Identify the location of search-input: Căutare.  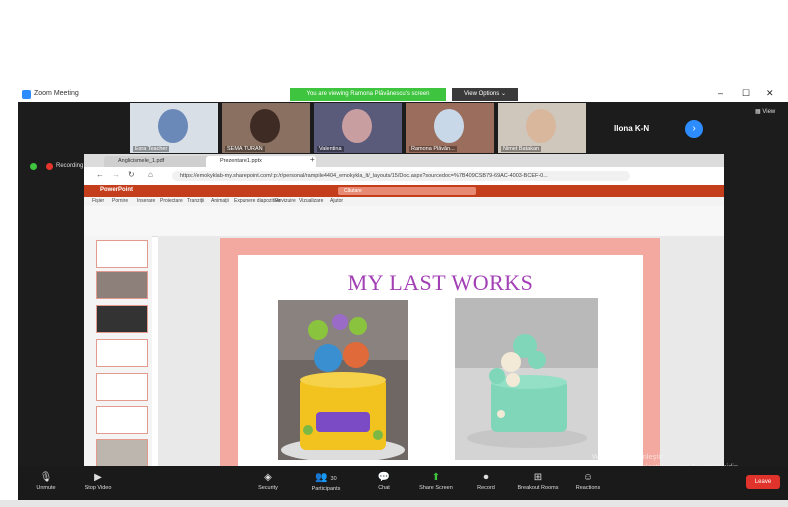
(407, 191).